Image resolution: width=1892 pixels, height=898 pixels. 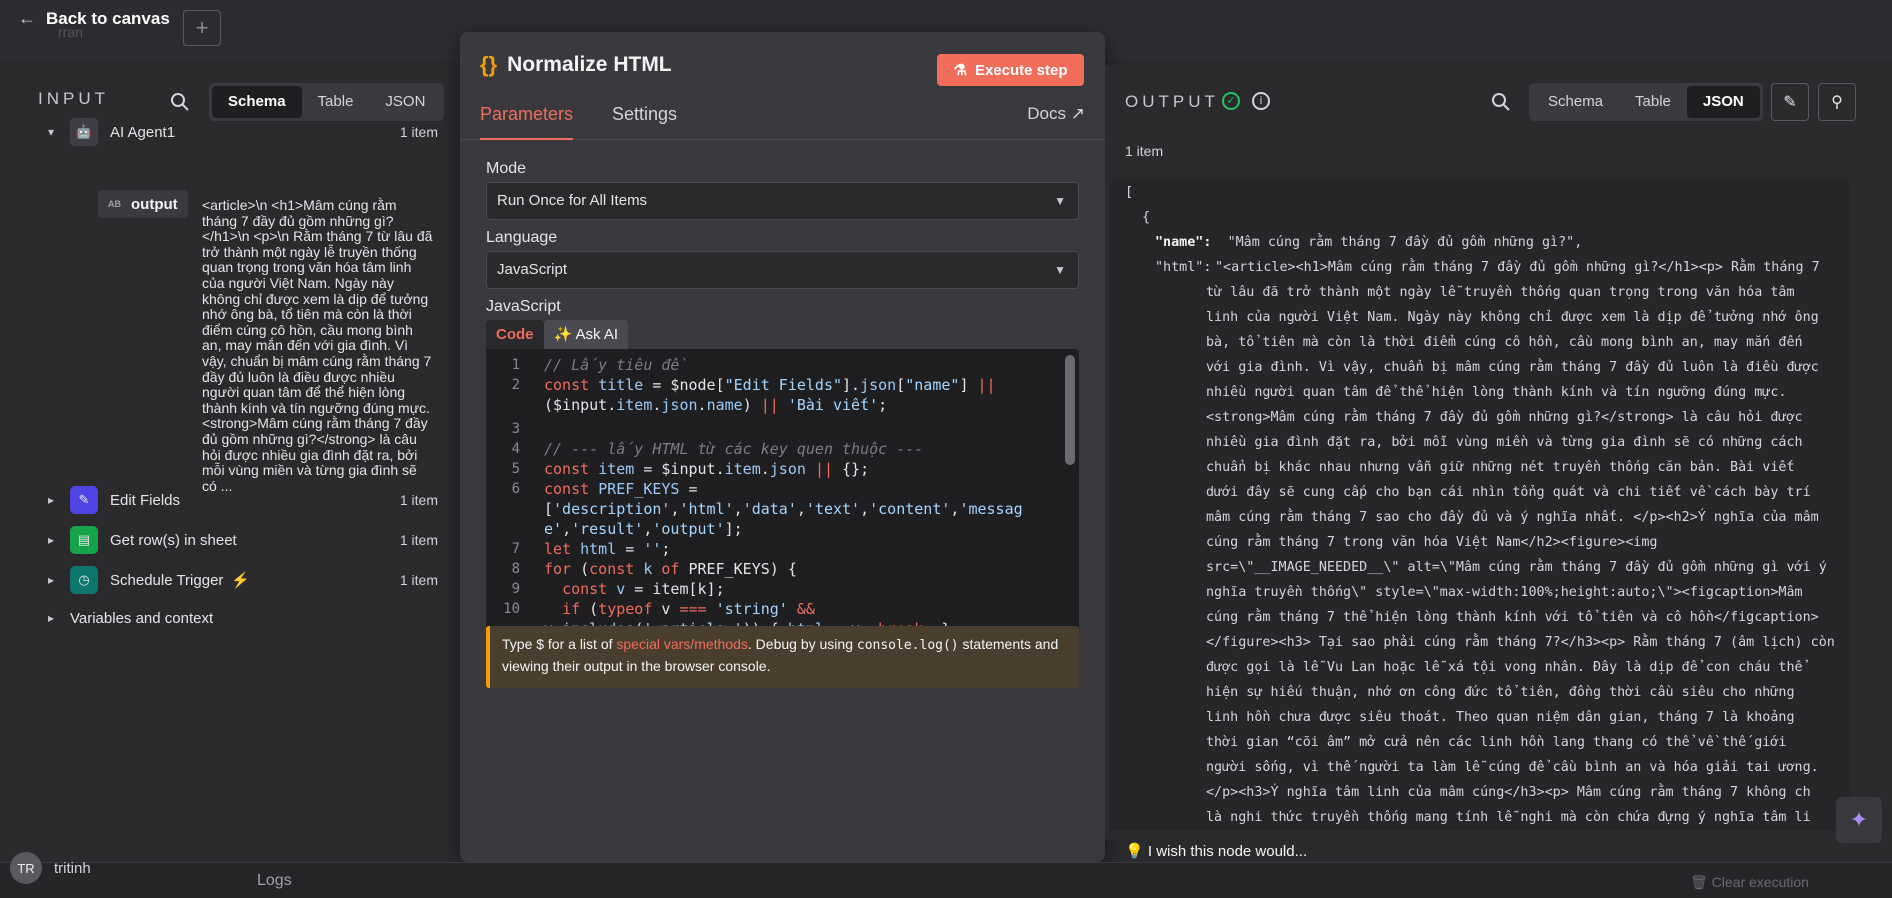 What do you see at coordinates (682, 644) in the screenshot?
I see `special-vars-link: special vars/methods` at bounding box center [682, 644].